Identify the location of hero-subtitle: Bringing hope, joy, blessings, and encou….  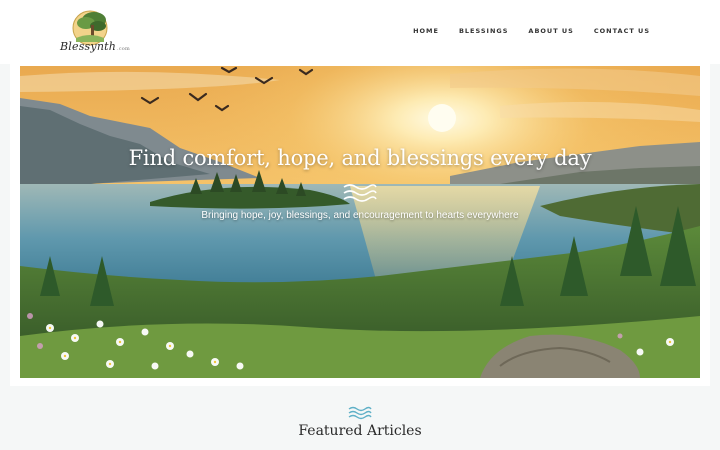
(360, 215).